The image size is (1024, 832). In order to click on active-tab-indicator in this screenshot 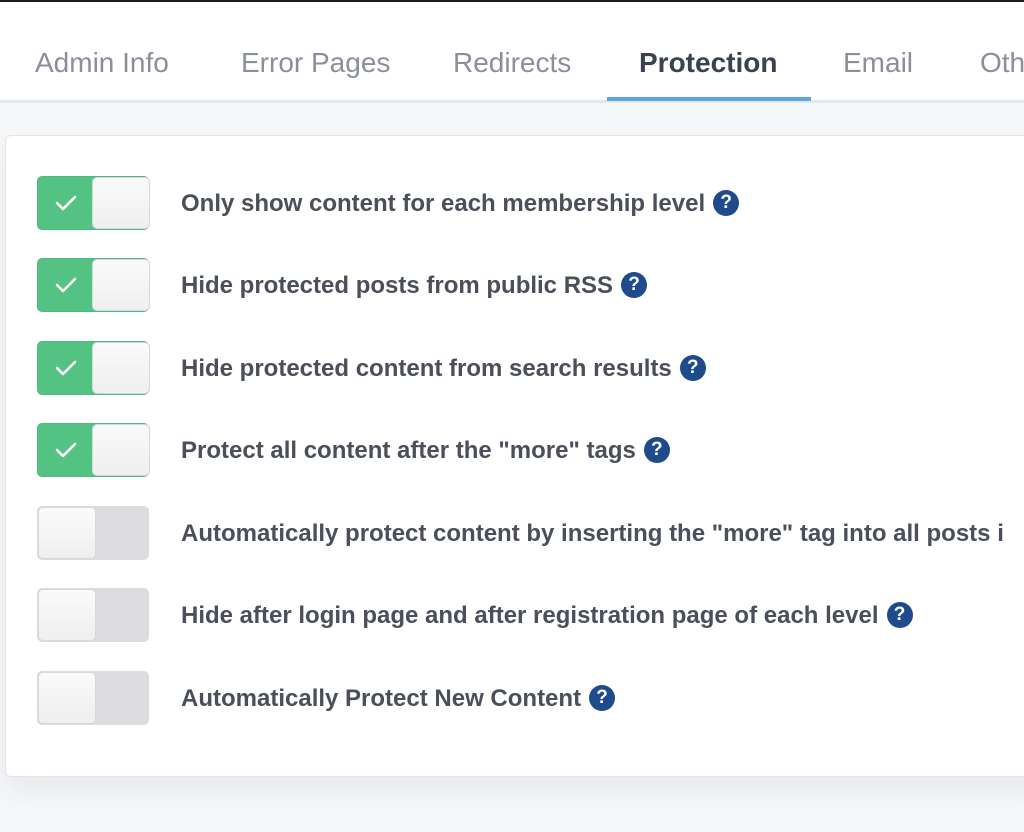, I will do `click(709, 99)`.